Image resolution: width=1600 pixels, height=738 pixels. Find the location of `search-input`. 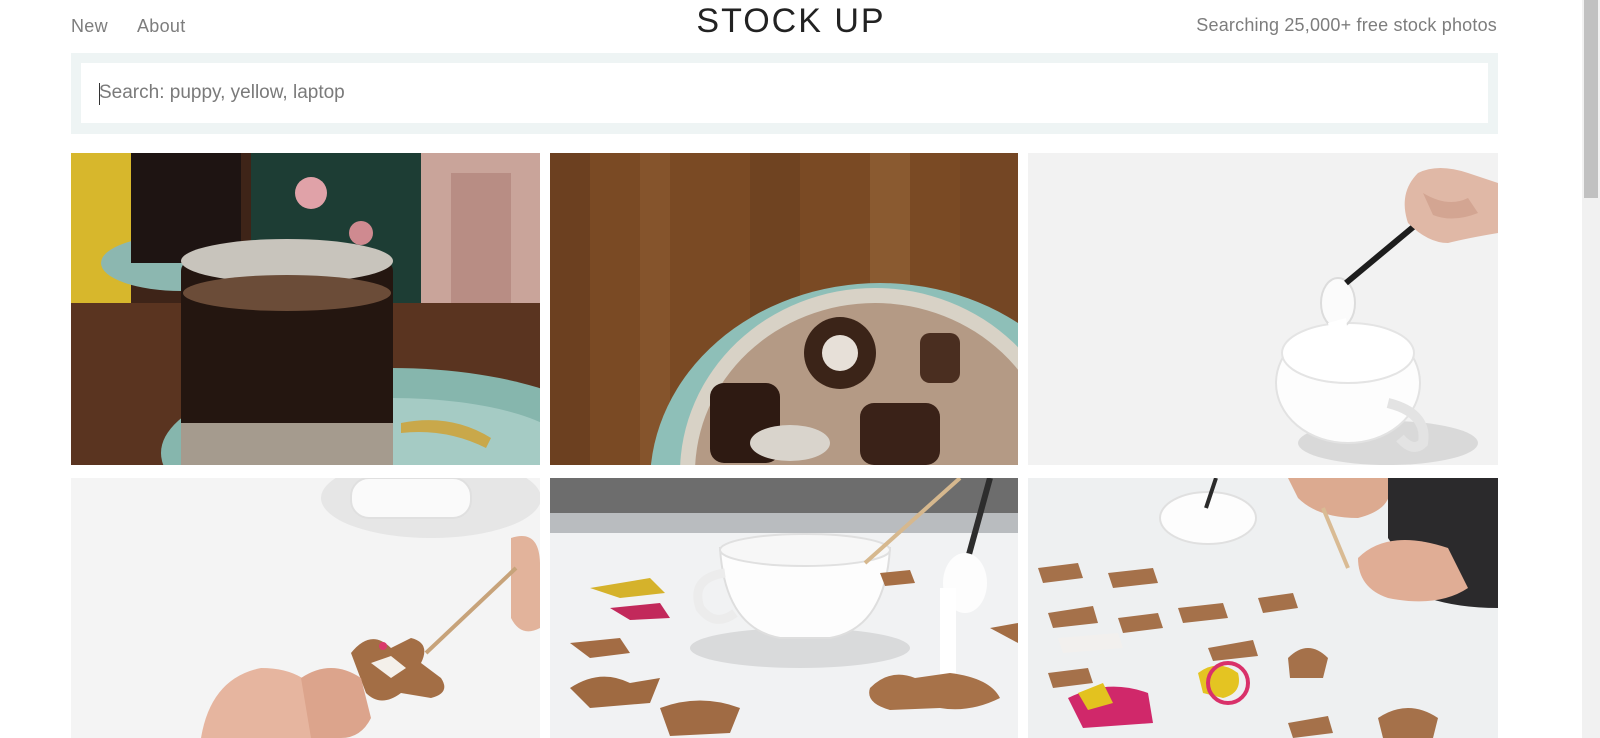

search-input is located at coordinates (784, 93).